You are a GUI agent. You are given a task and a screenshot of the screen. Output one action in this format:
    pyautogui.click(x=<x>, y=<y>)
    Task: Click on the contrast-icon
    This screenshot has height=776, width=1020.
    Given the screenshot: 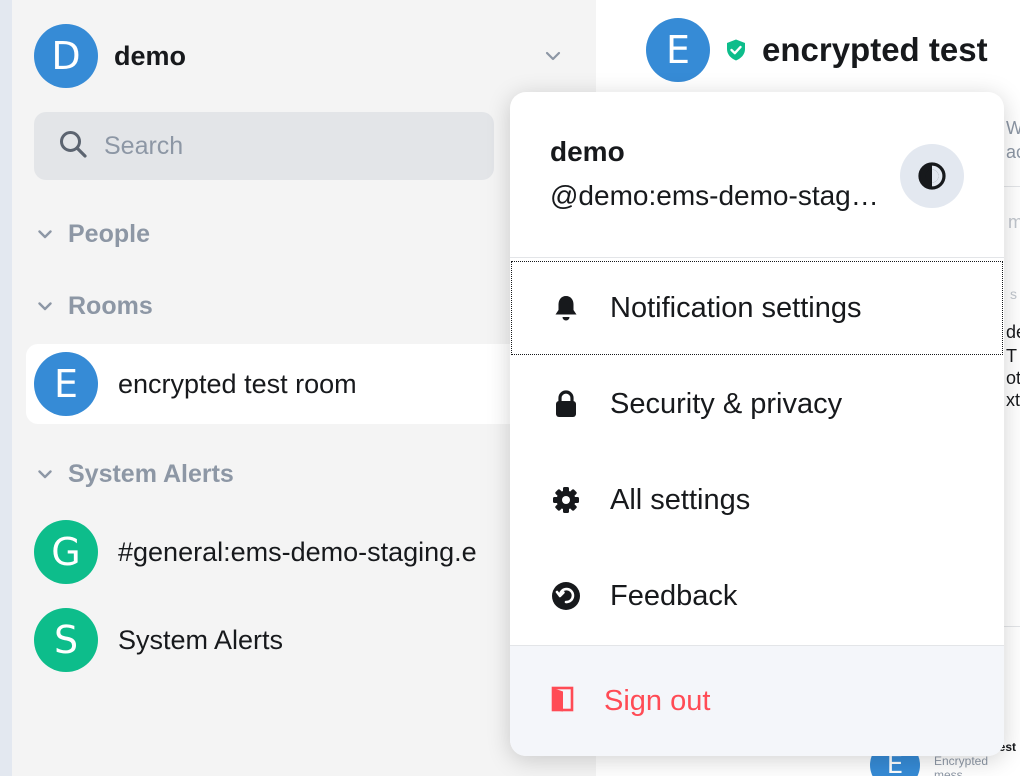 What is the action you would take?
    pyautogui.click(x=932, y=176)
    